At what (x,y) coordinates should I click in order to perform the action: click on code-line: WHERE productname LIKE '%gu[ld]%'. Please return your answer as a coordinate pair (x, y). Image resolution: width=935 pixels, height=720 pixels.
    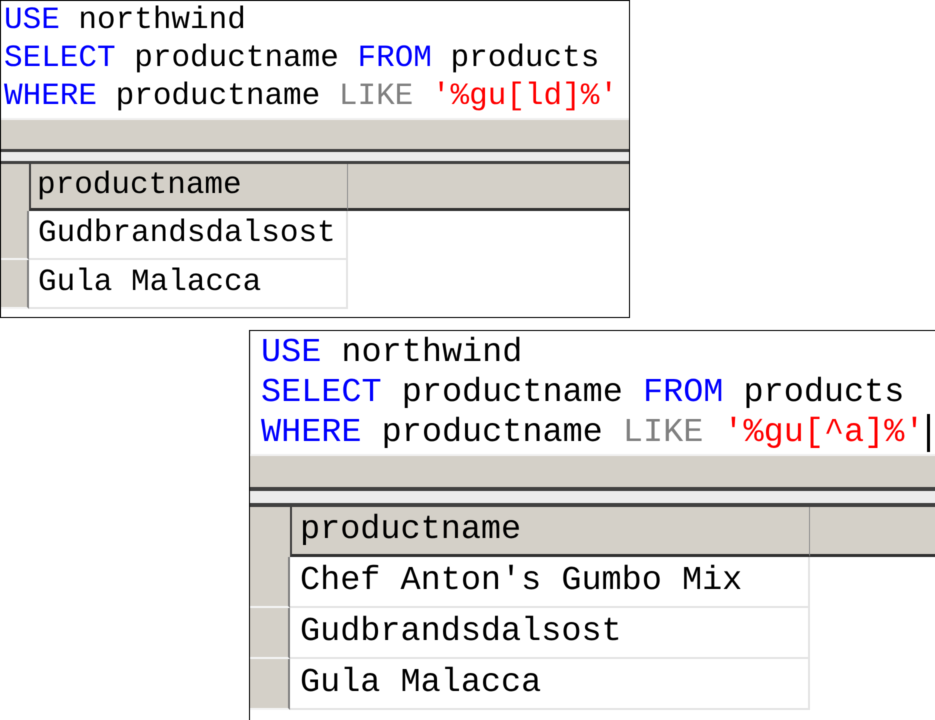
    Looking at the image, I should click on (311, 97).